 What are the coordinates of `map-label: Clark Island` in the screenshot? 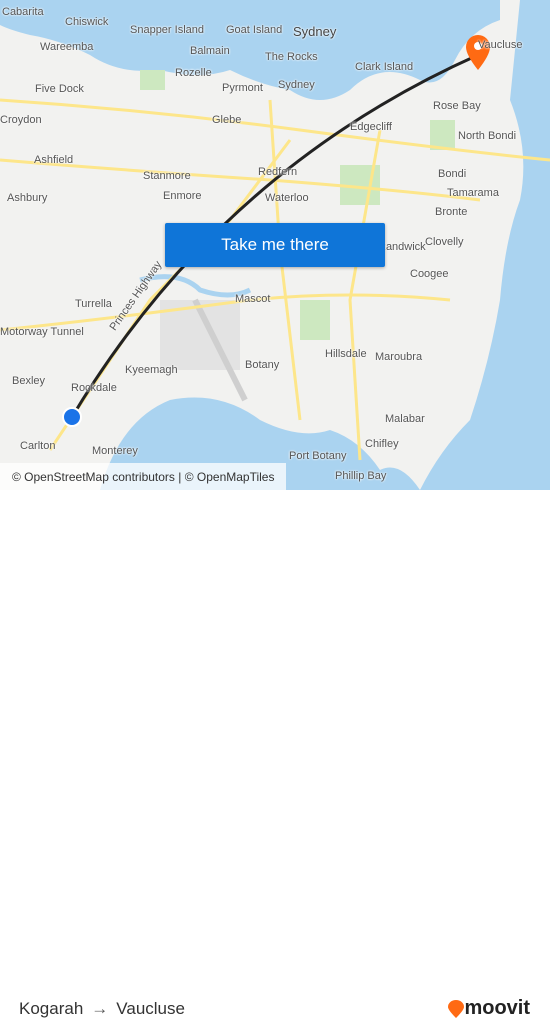 It's located at (384, 67).